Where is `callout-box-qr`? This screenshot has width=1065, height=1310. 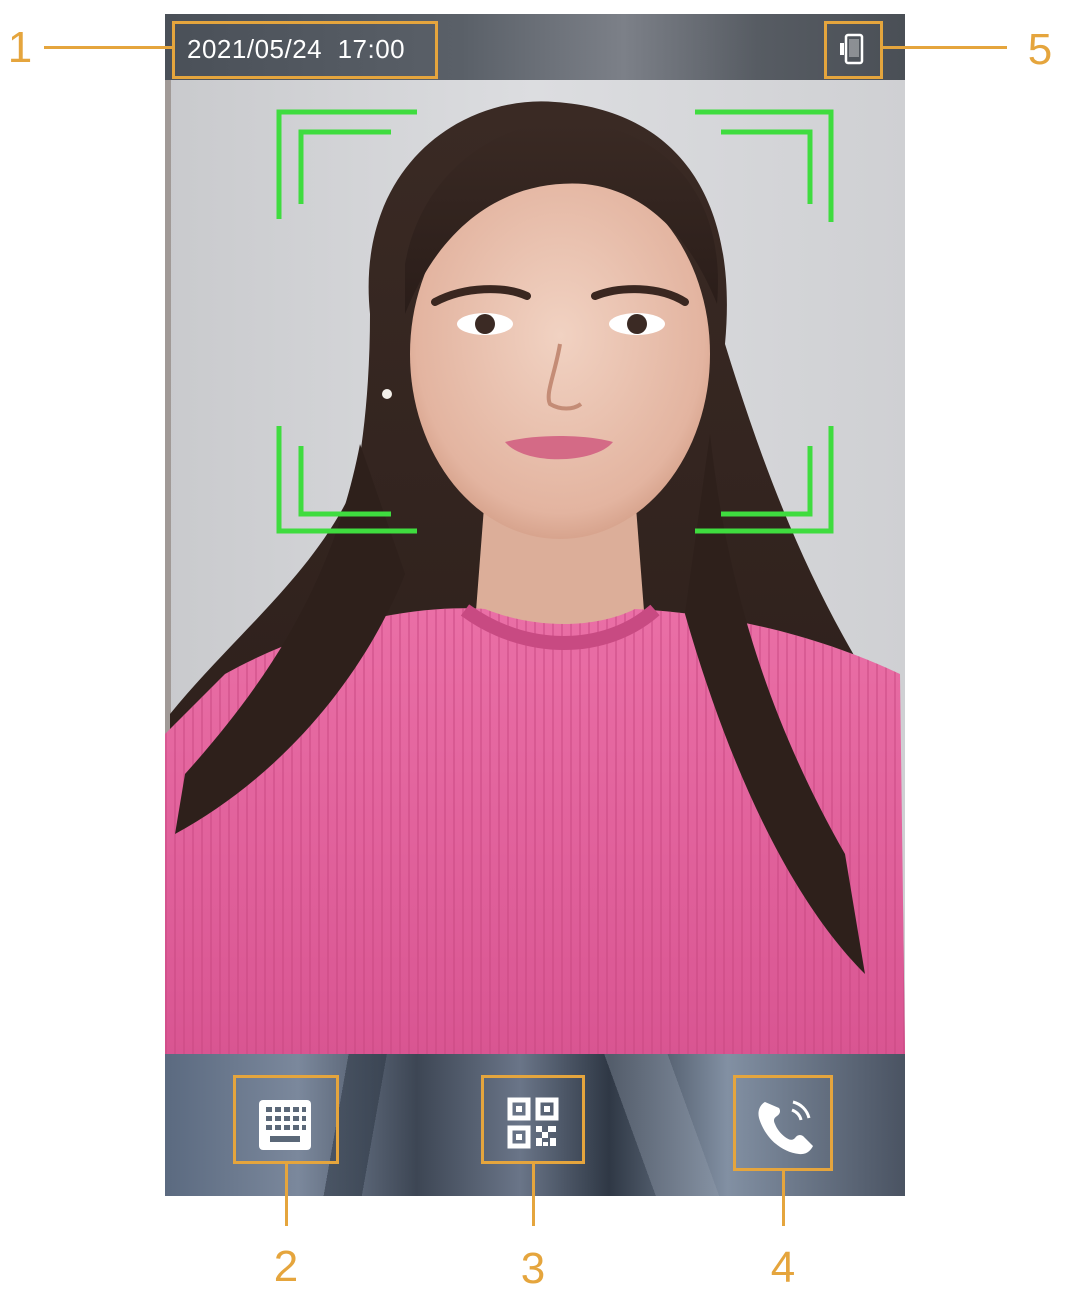 callout-box-qr is located at coordinates (533, 1119).